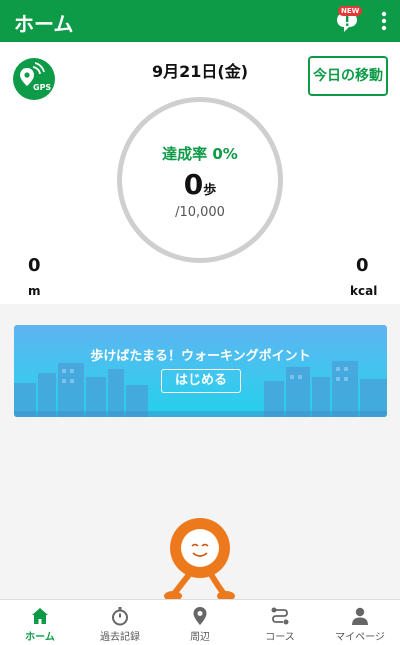 Image resolution: width=400 pixels, height=645 pixels. I want to click on today-move-button: 今日の移動, so click(348, 76).